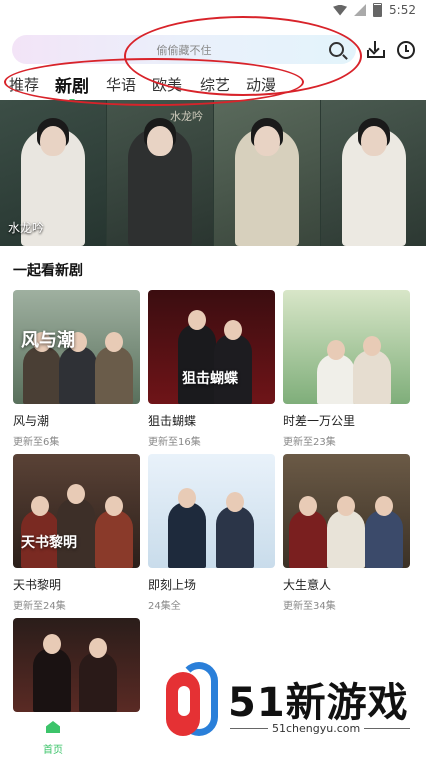 Image resolution: width=426 pixels, height=759 pixels. What do you see at coordinates (174, 442) in the screenshot?
I see `episode-status: 更新至16集` at bounding box center [174, 442].